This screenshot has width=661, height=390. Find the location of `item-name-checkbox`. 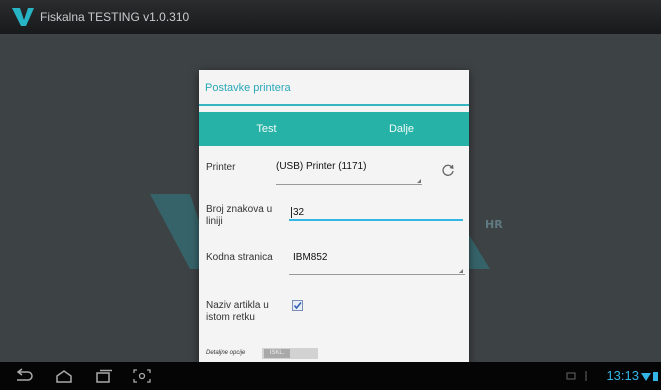

item-name-checkbox is located at coordinates (297, 305).